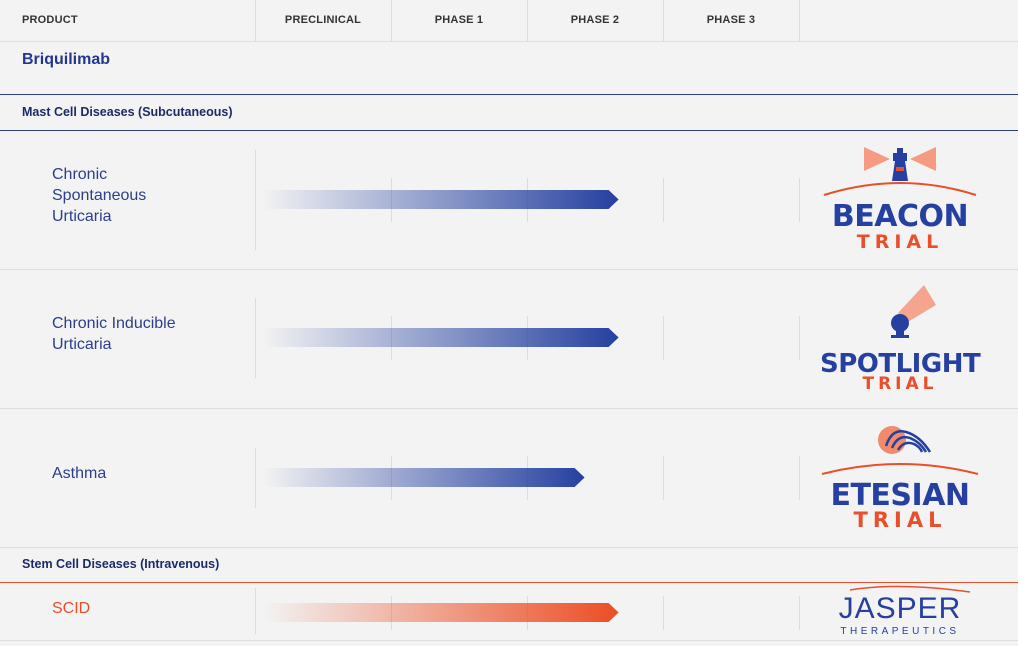 Image resolution: width=1018 pixels, height=646 pixels. I want to click on beacon-trial-logo: BEACON TRIAL, so click(900, 198).